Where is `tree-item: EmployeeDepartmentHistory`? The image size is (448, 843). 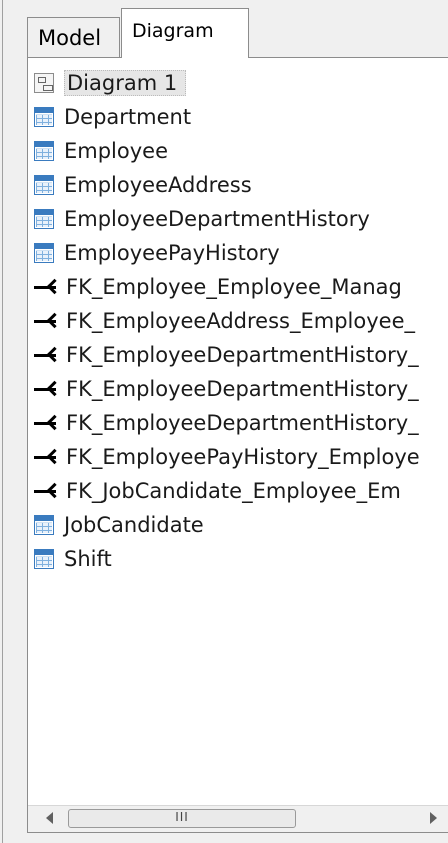
tree-item: EmployeeDepartmentHistory is located at coordinates (238, 219).